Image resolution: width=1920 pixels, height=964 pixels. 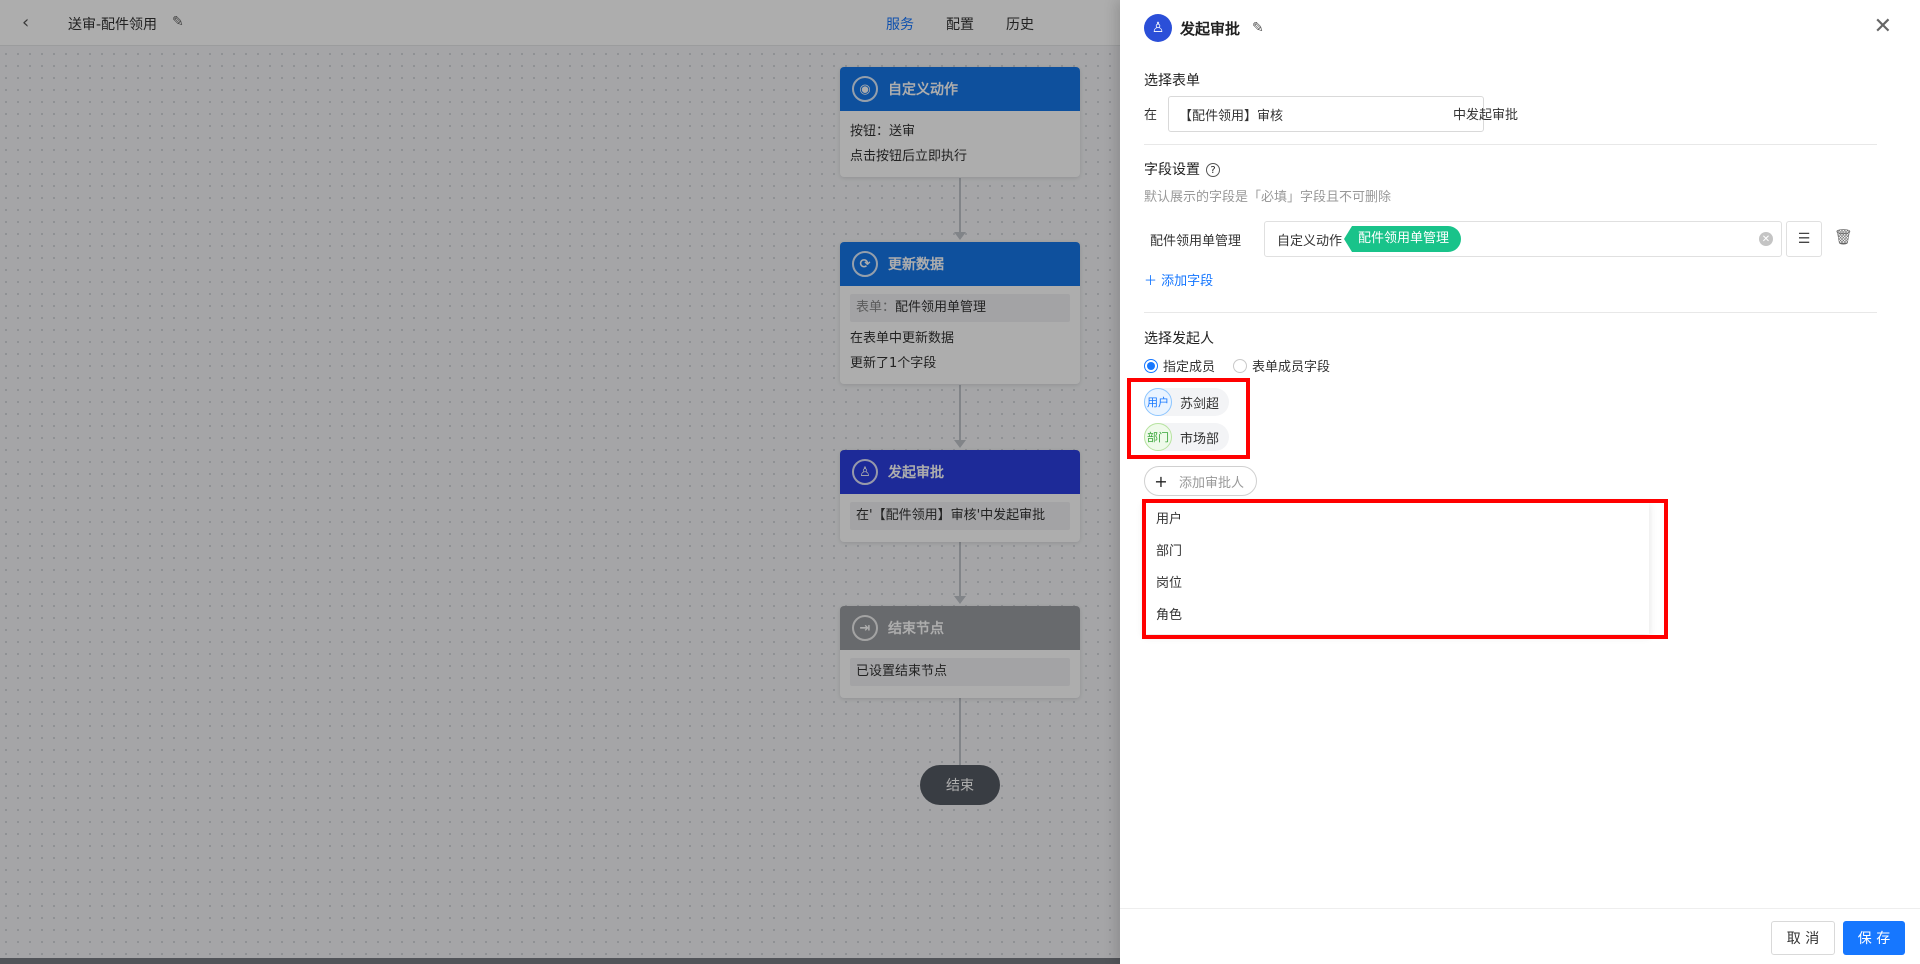 I want to click on radio-button-checked, so click(x=1151, y=365).